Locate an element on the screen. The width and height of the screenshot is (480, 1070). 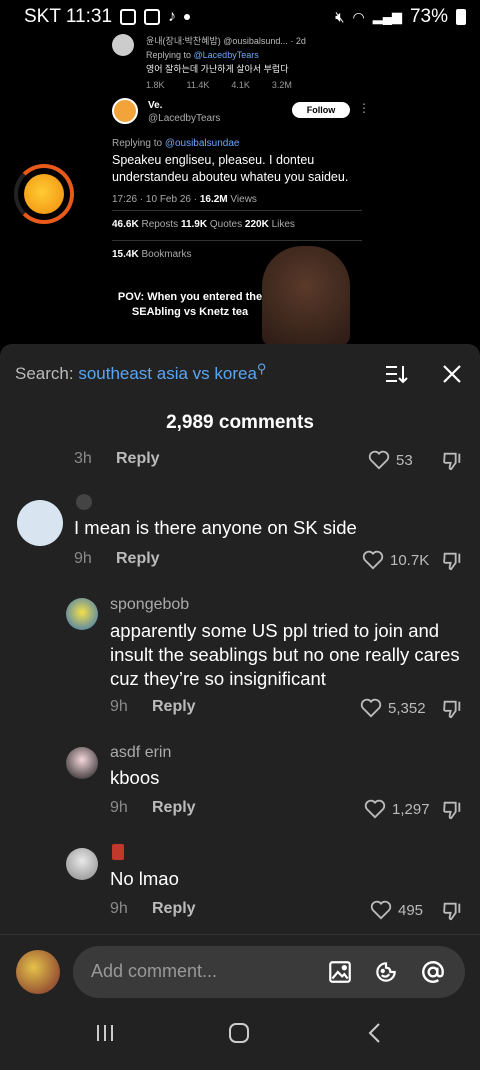
search-query-label: Search: southeast asia vs korea⚲ is located at coordinates (141, 372).